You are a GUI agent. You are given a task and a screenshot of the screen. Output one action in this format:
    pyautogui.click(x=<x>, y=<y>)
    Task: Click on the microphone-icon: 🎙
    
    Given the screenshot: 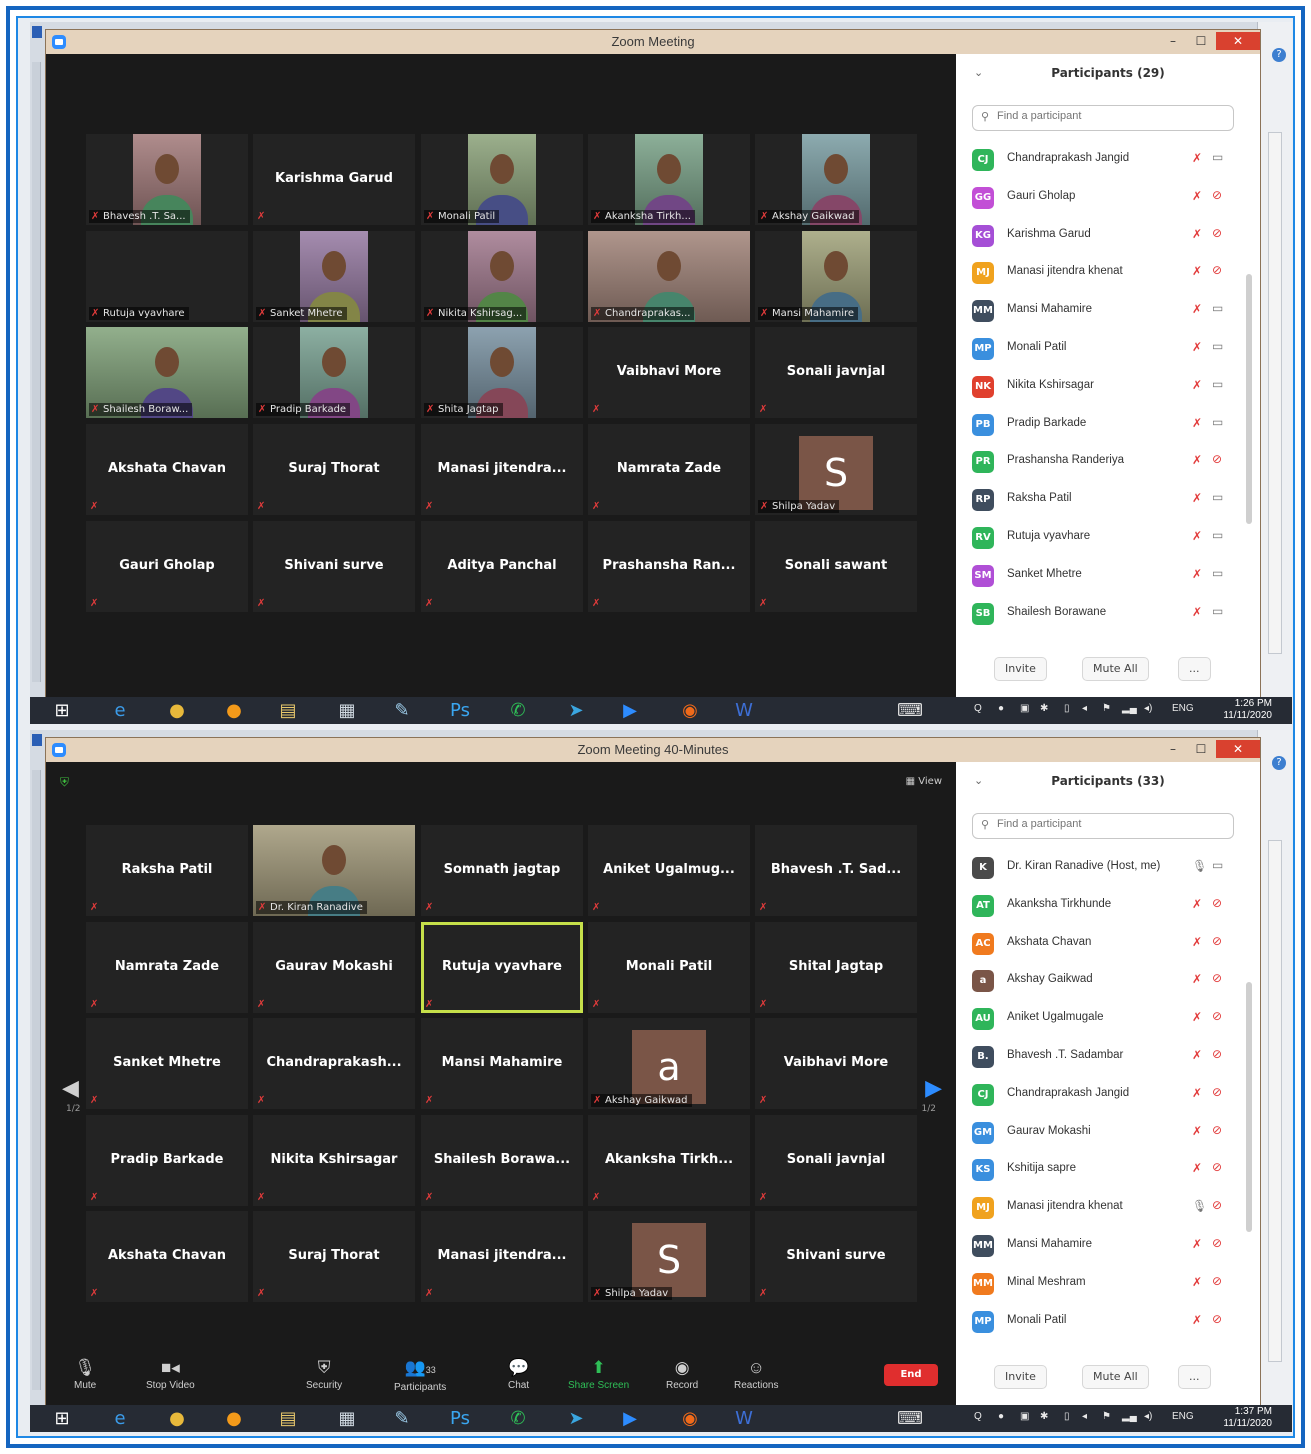 What is the action you would take?
    pyautogui.click(x=1199, y=1206)
    